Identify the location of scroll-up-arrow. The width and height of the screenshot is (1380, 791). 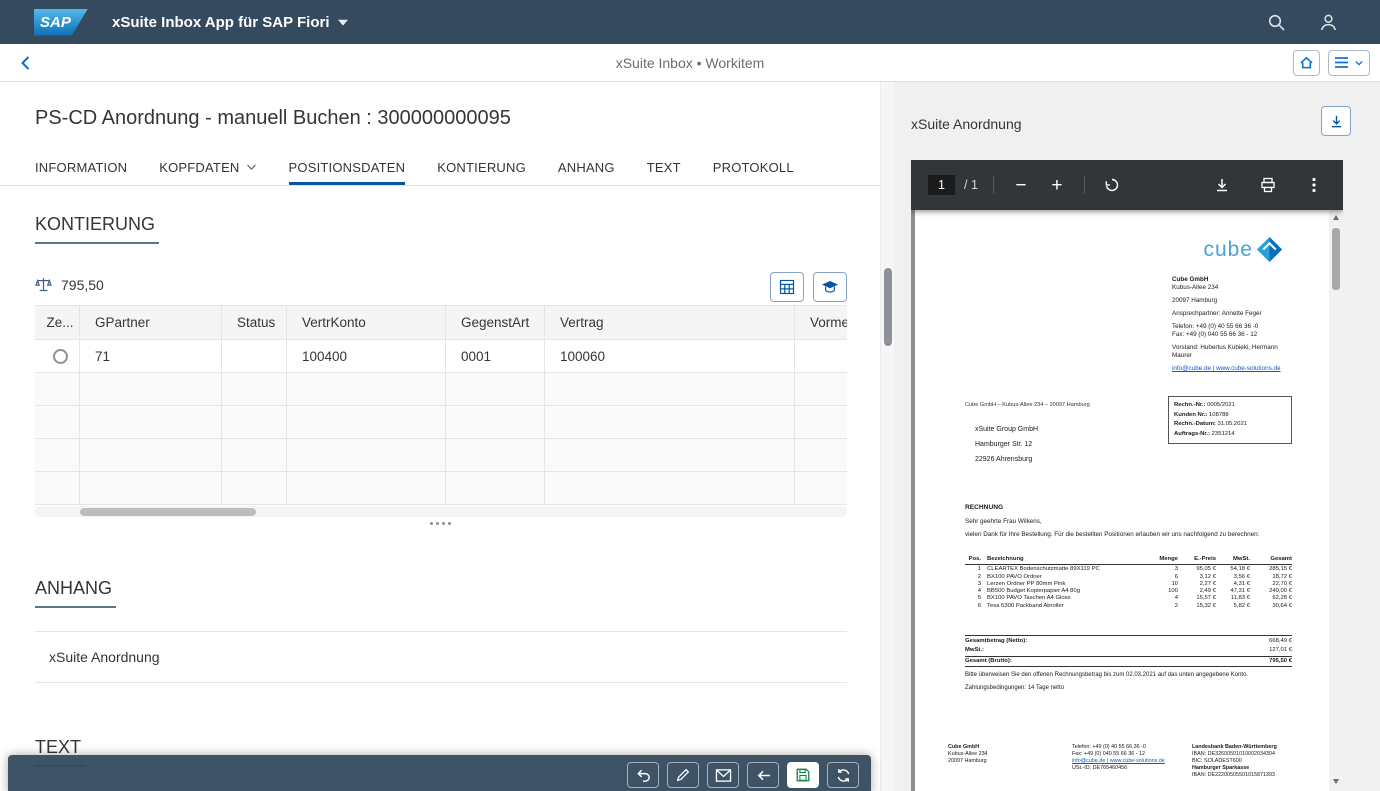
(1335, 217).